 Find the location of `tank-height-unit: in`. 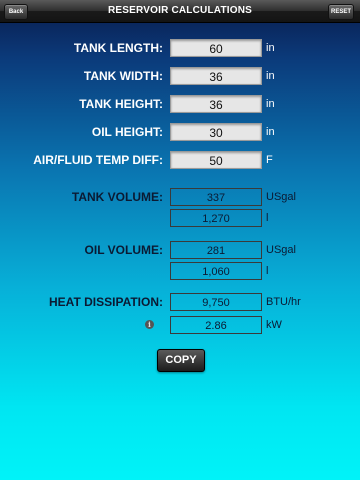

tank-height-unit: in is located at coordinates (270, 104).